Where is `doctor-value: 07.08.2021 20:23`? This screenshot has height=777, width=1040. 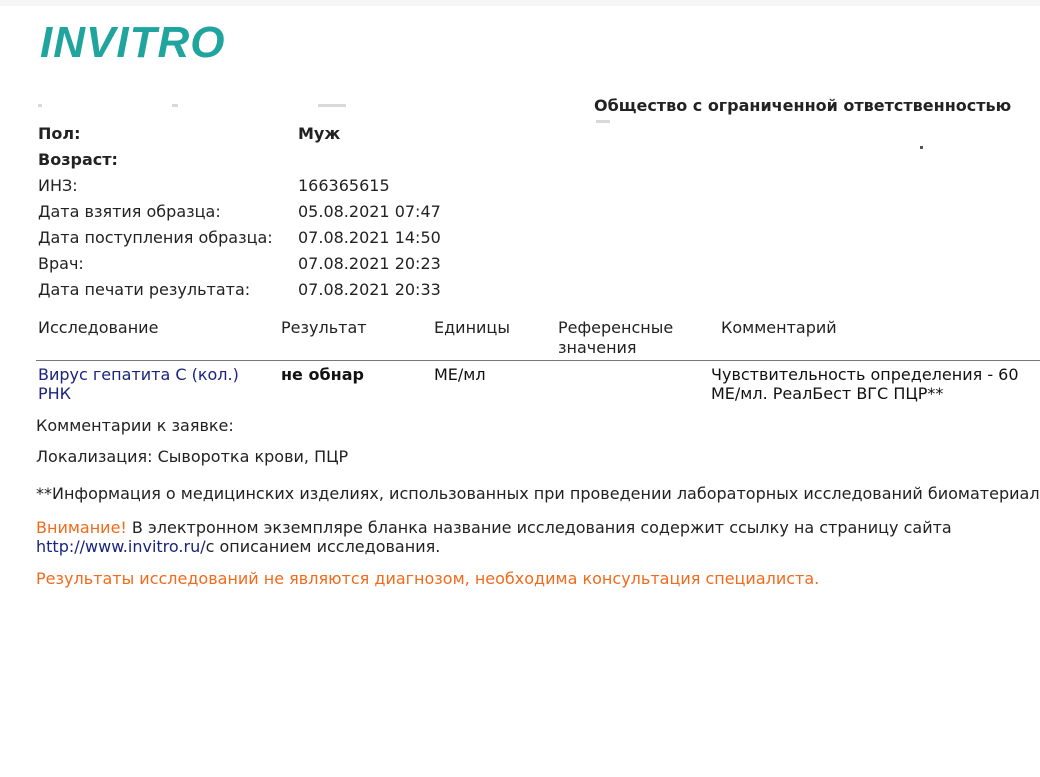 doctor-value: 07.08.2021 20:23 is located at coordinates (369, 263).